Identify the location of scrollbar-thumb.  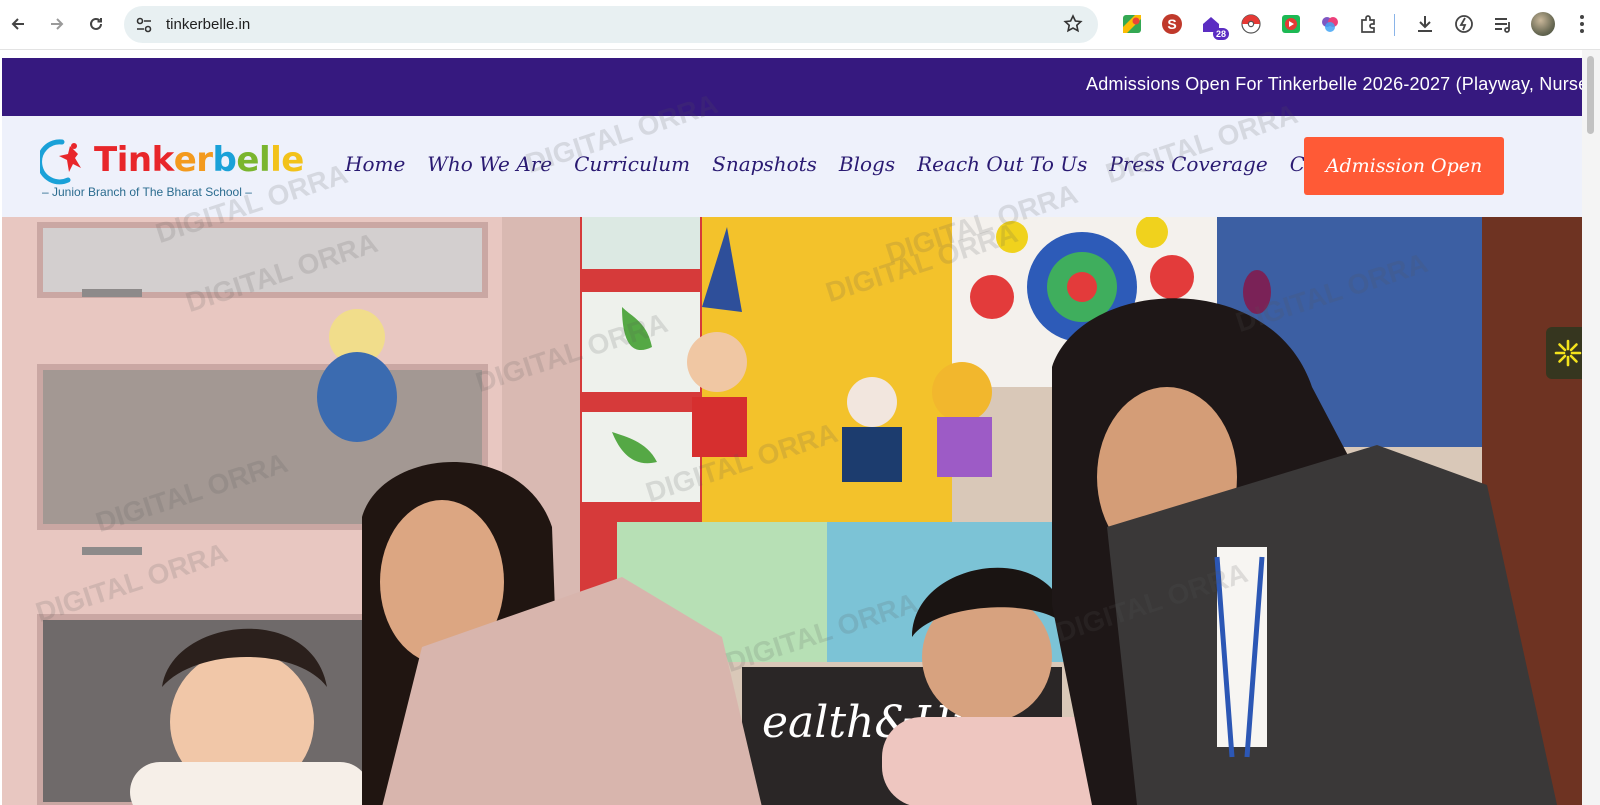
(1590, 95).